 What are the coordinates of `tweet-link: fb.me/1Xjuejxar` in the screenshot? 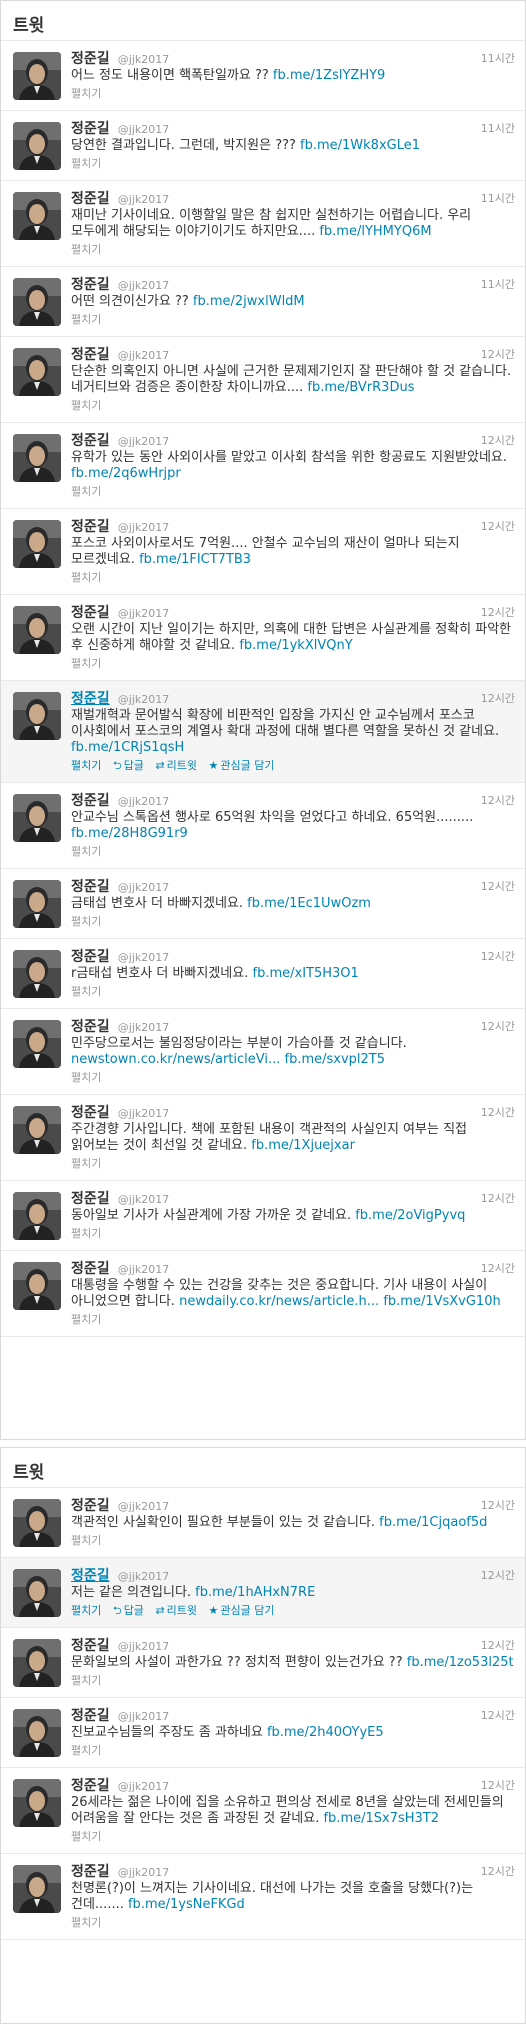 It's located at (303, 1145).